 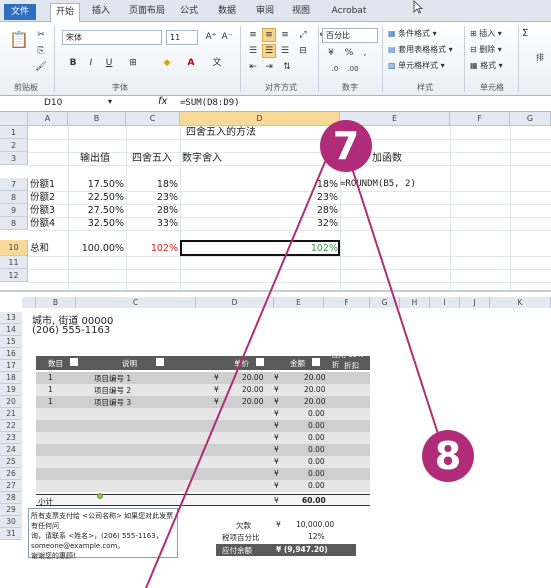 What do you see at coordinates (346, 146) in the screenshot?
I see `callout-badge-7: 7` at bounding box center [346, 146].